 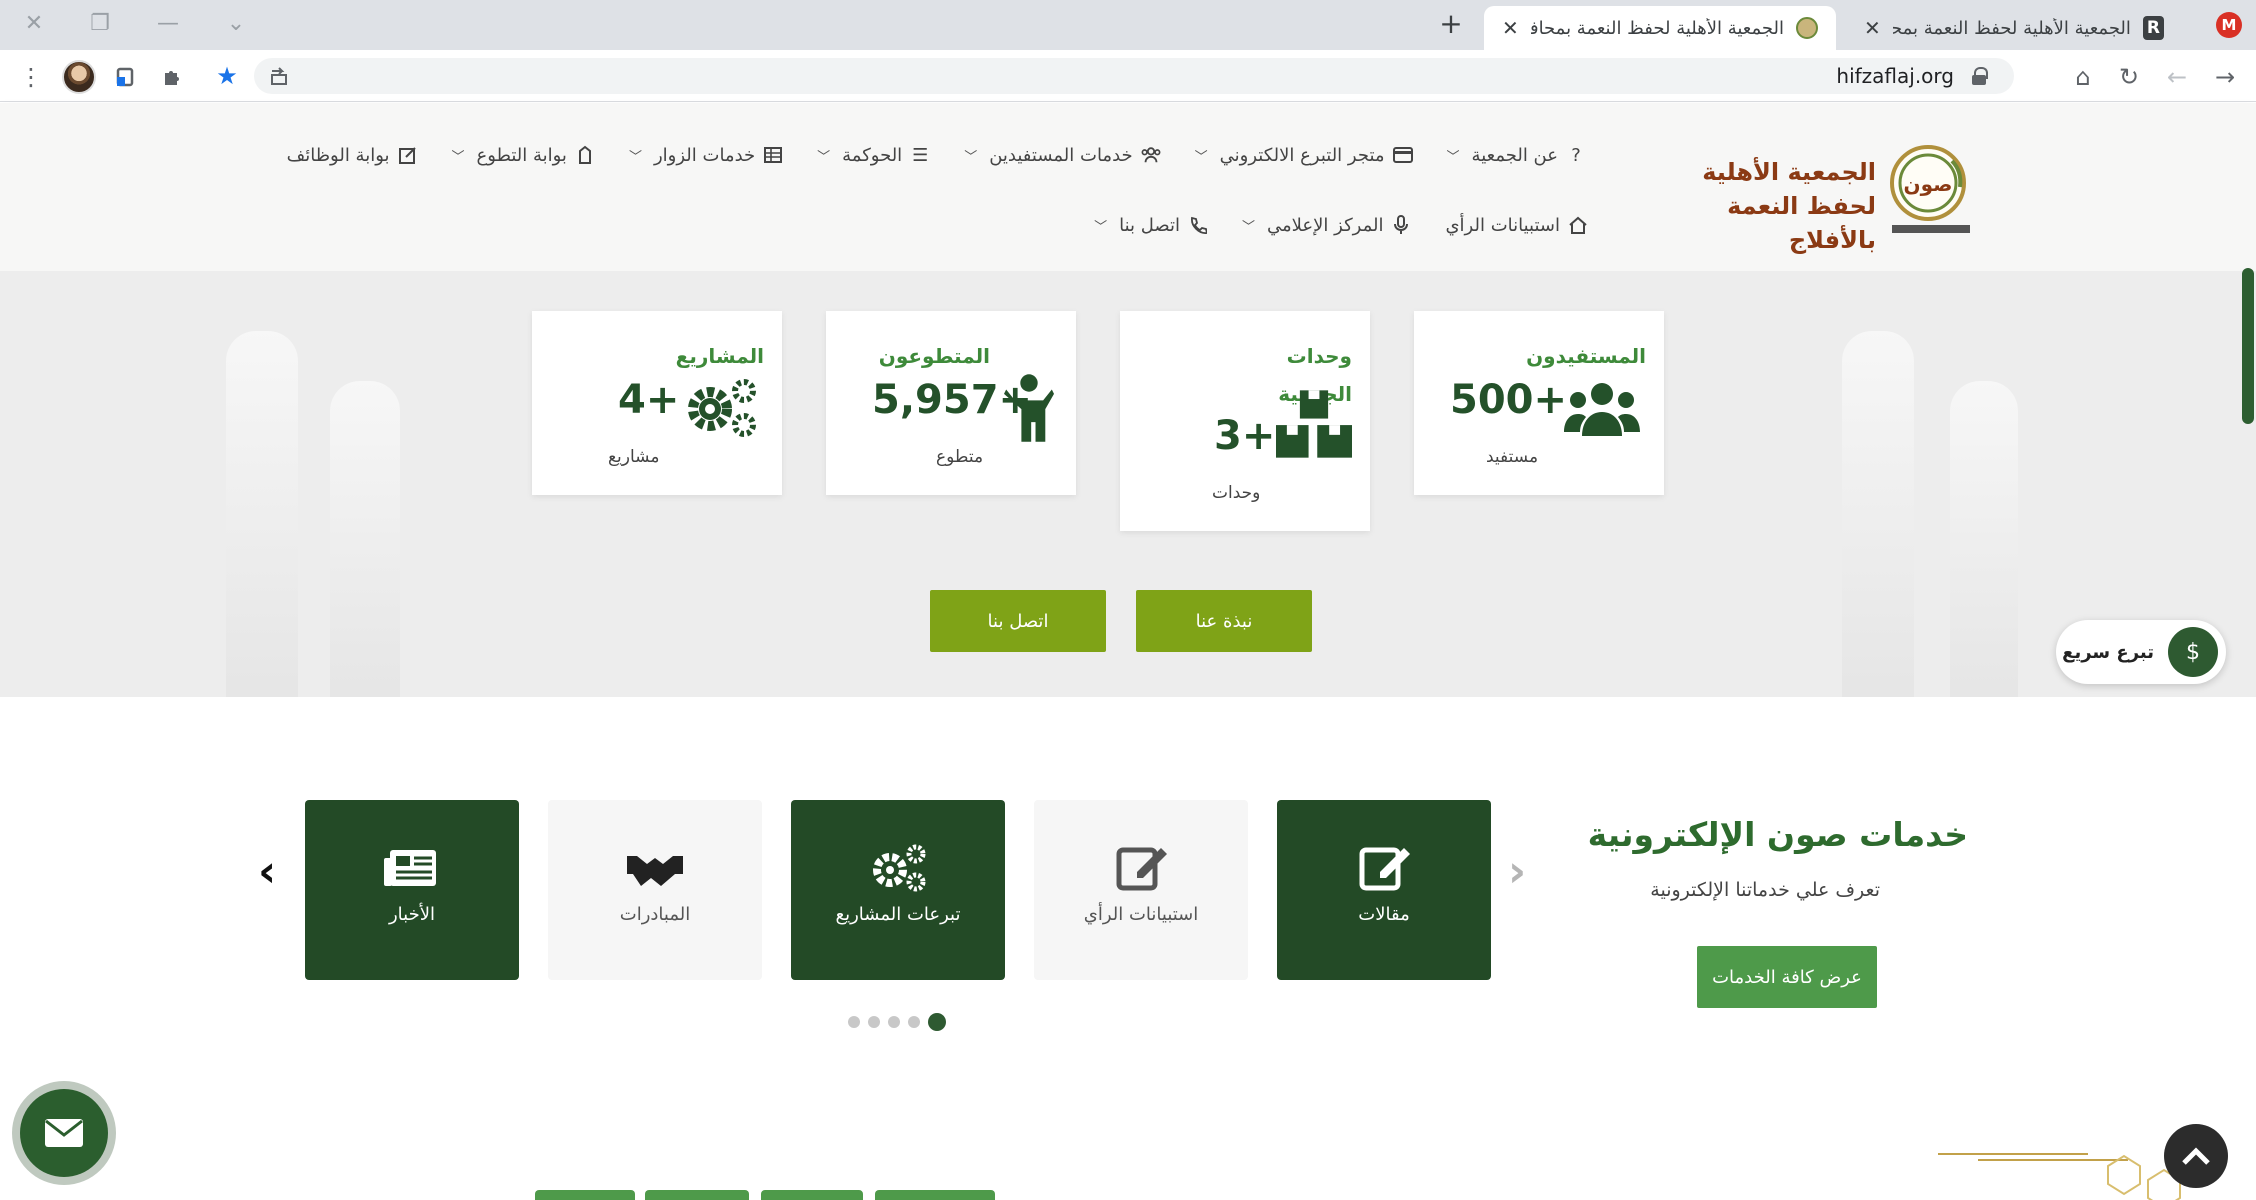 I want to click on service-card-project-donations: تبرعات المشاريع, so click(x=898, y=890).